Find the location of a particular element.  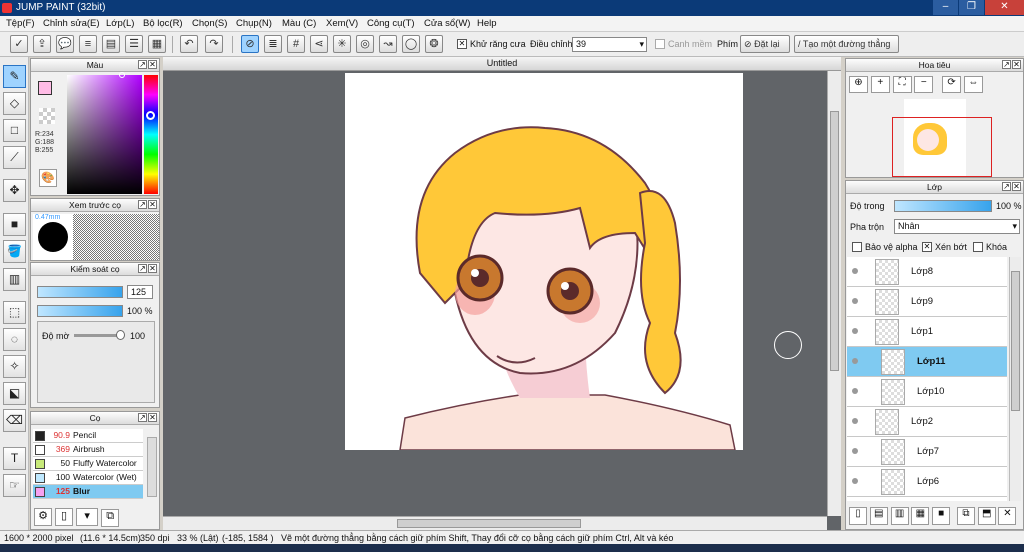

pattern-layer-icon: ▦ is located at coordinates (920, 516).